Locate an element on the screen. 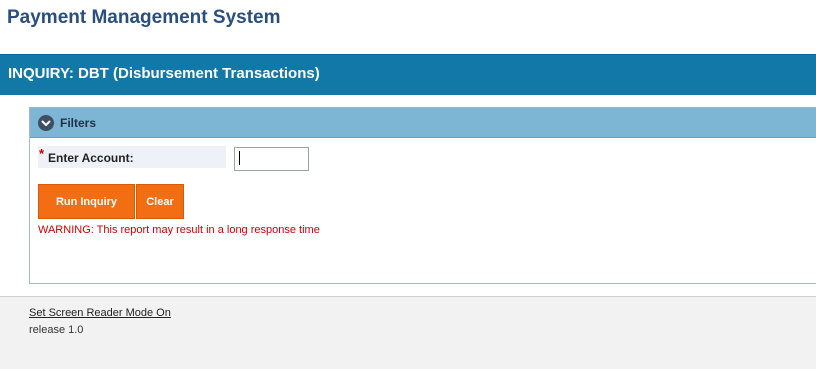  run-inquiry-button: Run Inquiry is located at coordinates (86, 201).